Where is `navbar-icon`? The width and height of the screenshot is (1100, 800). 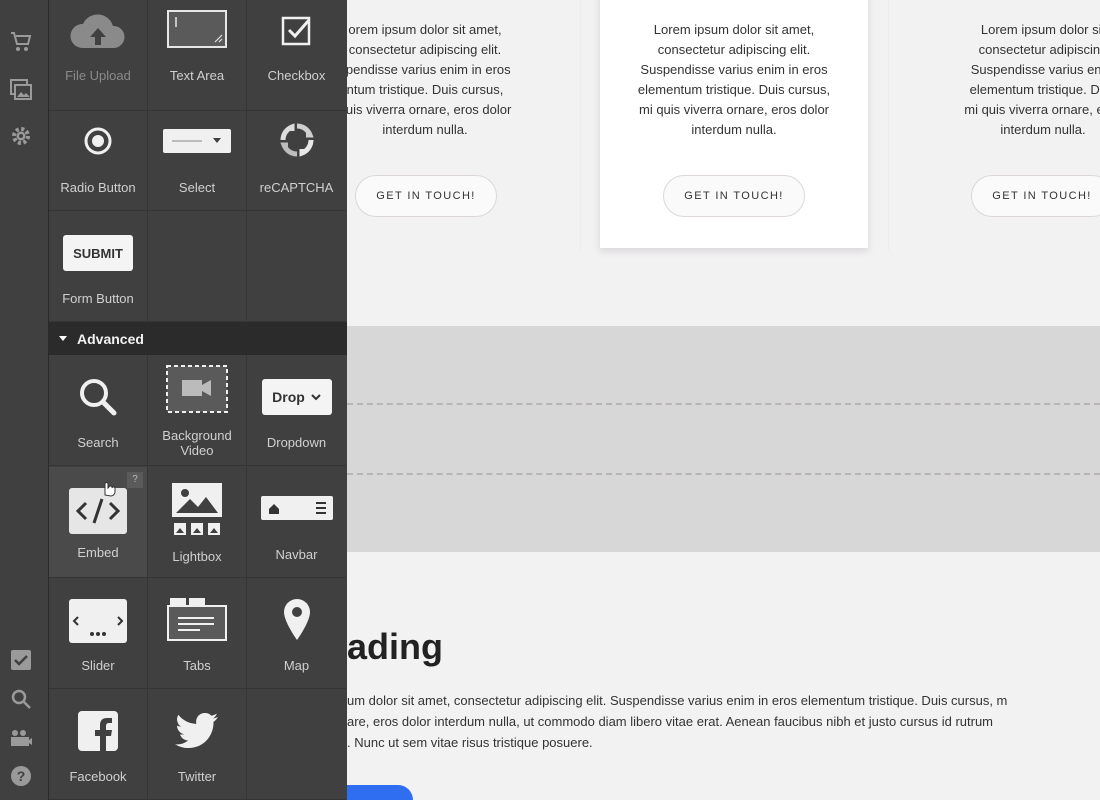 navbar-icon is located at coordinates (296, 508).